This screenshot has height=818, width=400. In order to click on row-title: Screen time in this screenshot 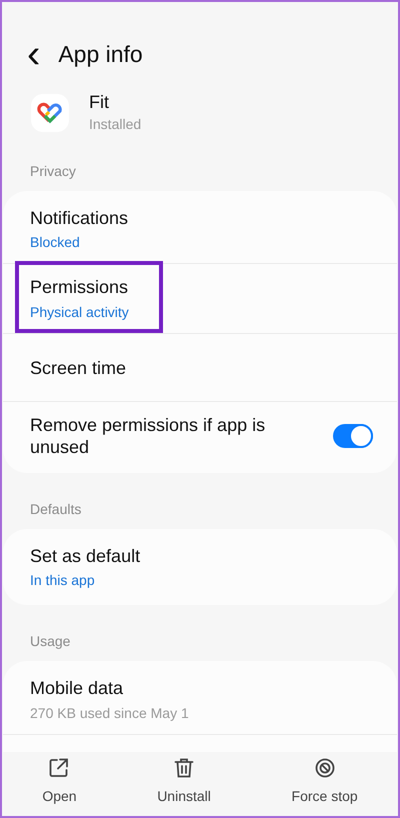, I will do `click(79, 368)`.